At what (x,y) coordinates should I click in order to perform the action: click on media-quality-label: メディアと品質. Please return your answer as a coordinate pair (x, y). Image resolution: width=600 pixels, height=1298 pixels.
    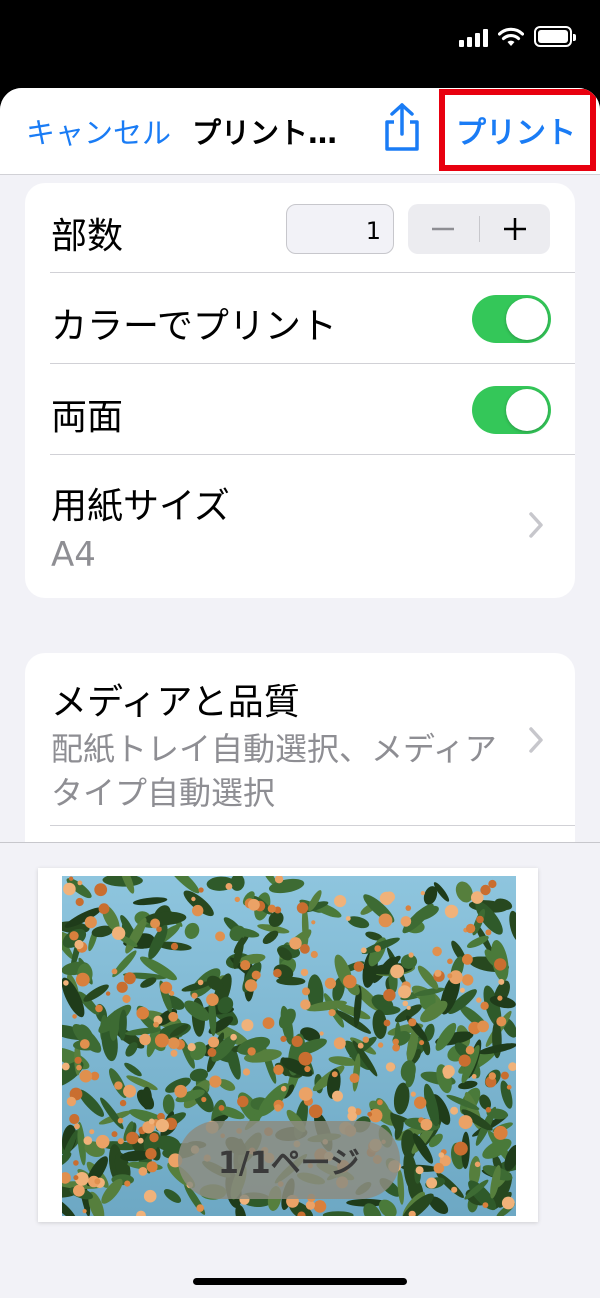
    Looking at the image, I should click on (175, 702).